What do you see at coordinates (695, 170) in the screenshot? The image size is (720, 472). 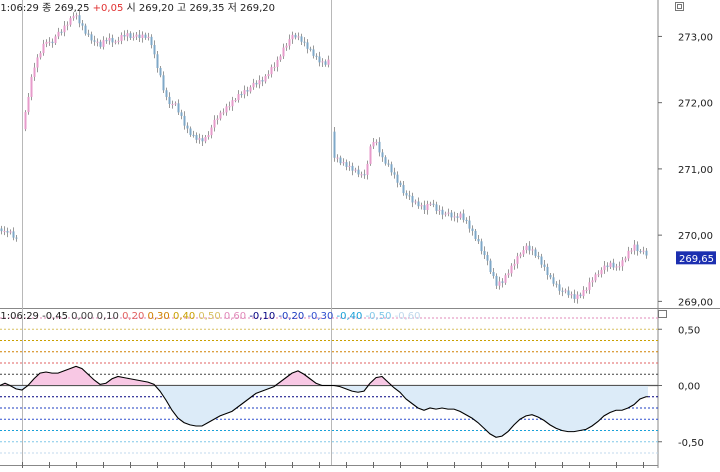 I see `price-tick-label: 271,00` at bounding box center [695, 170].